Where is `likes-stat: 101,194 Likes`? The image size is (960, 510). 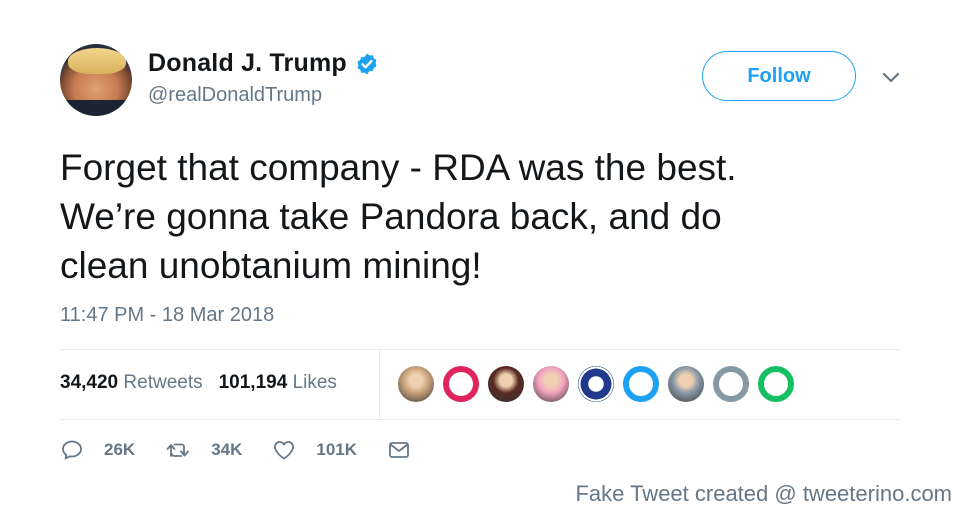
likes-stat: 101,194 Likes is located at coordinates (278, 383).